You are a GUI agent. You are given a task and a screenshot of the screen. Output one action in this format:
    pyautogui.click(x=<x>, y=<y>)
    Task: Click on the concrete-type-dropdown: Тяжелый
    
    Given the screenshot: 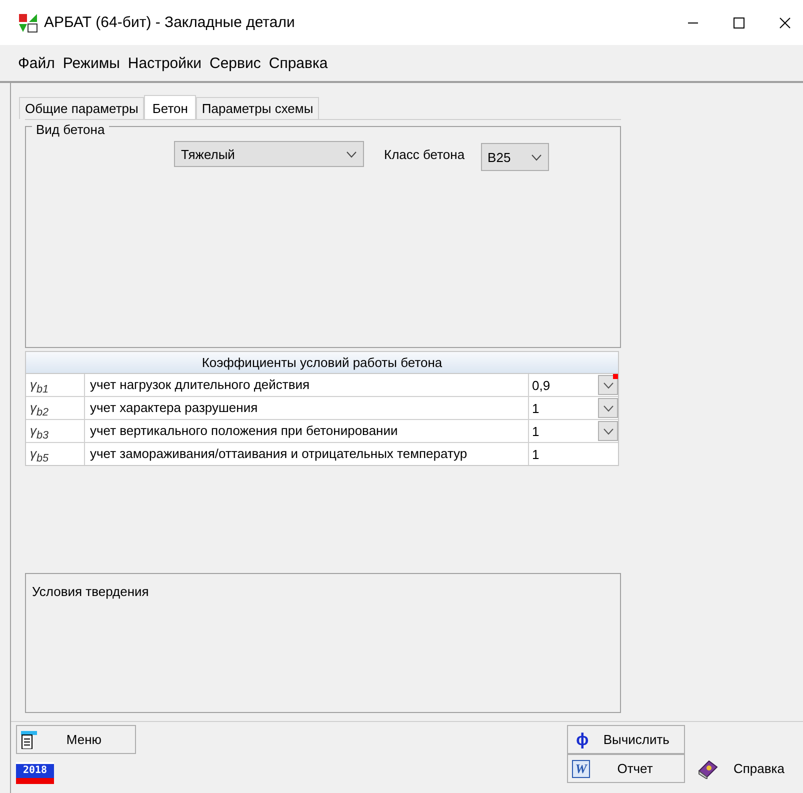 What is the action you would take?
    pyautogui.click(x=269, y=154)
    